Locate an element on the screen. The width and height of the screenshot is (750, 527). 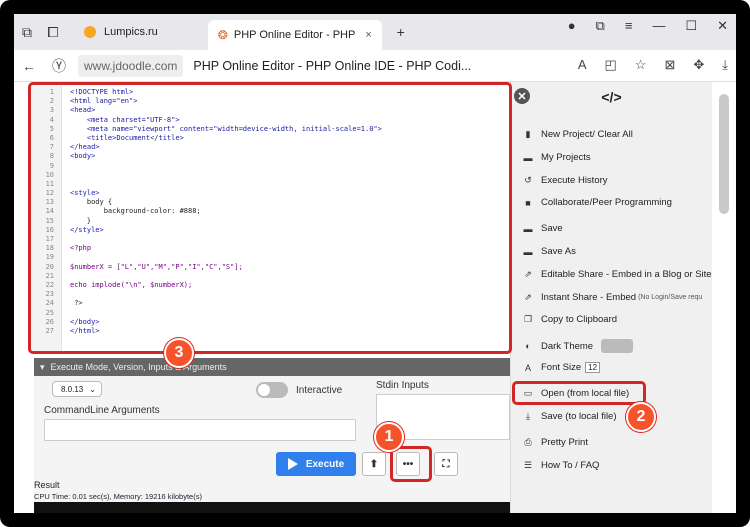
reader-icon: ◰ is located at coordinates (610, 65).